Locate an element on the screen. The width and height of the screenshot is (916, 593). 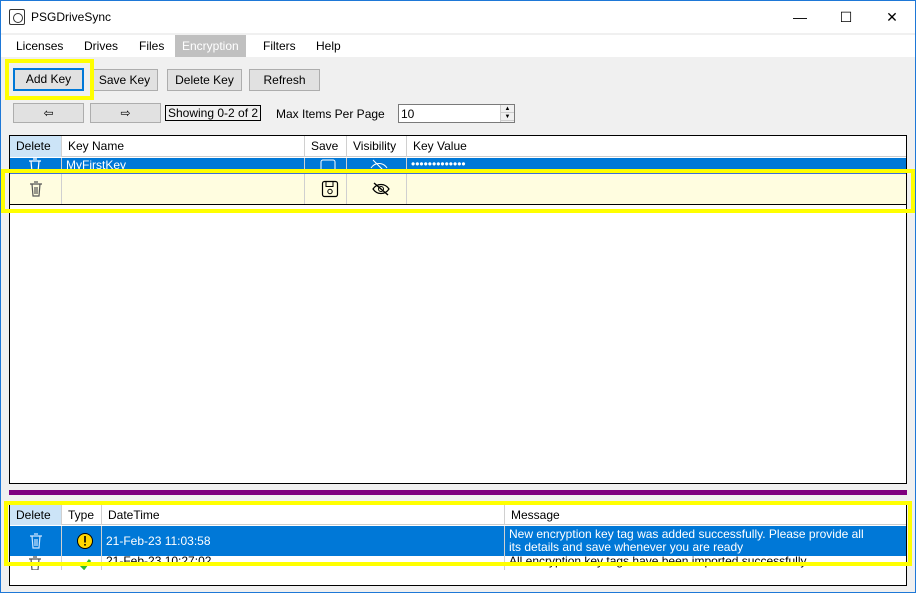
key-value-cell is located at coordinates (656, 189).